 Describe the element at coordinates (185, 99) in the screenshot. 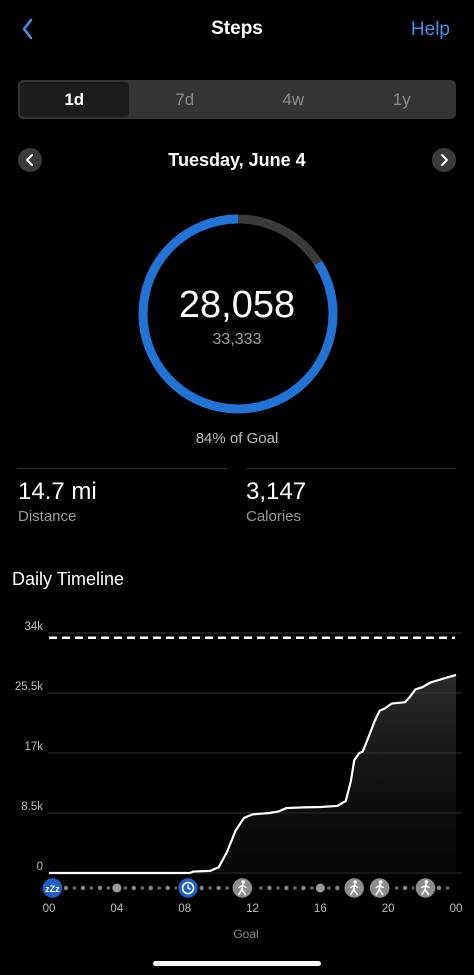

I see `tab-7d: 7d` at that location.